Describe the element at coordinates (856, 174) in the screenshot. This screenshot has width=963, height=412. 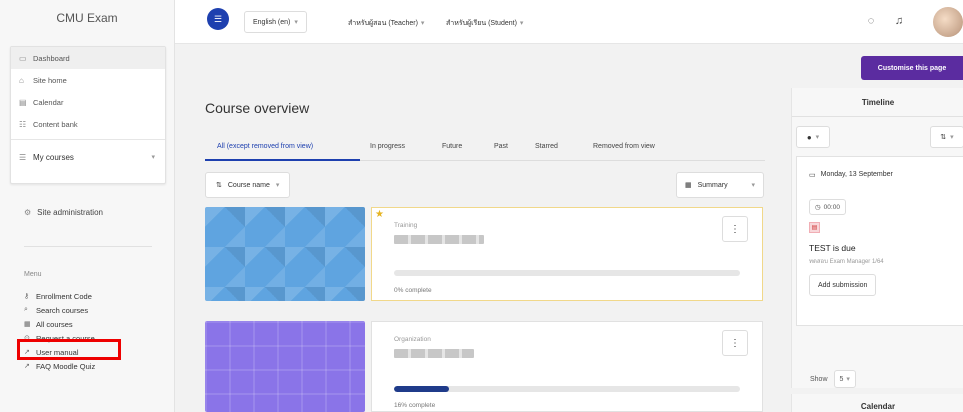
I see `event-date-label: Monday, 13 September` at that location.